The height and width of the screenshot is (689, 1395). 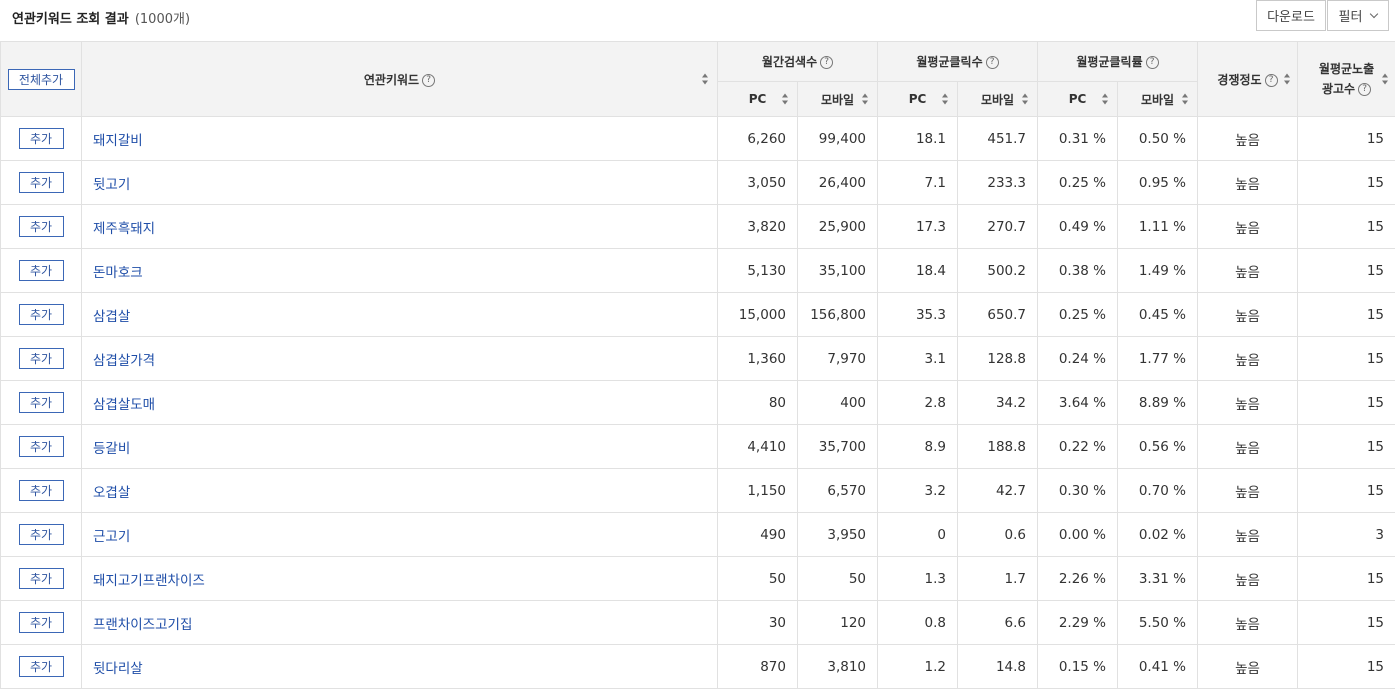 I want to click on keyword-link: 제주흑돼지, so click(x=400, y=227).